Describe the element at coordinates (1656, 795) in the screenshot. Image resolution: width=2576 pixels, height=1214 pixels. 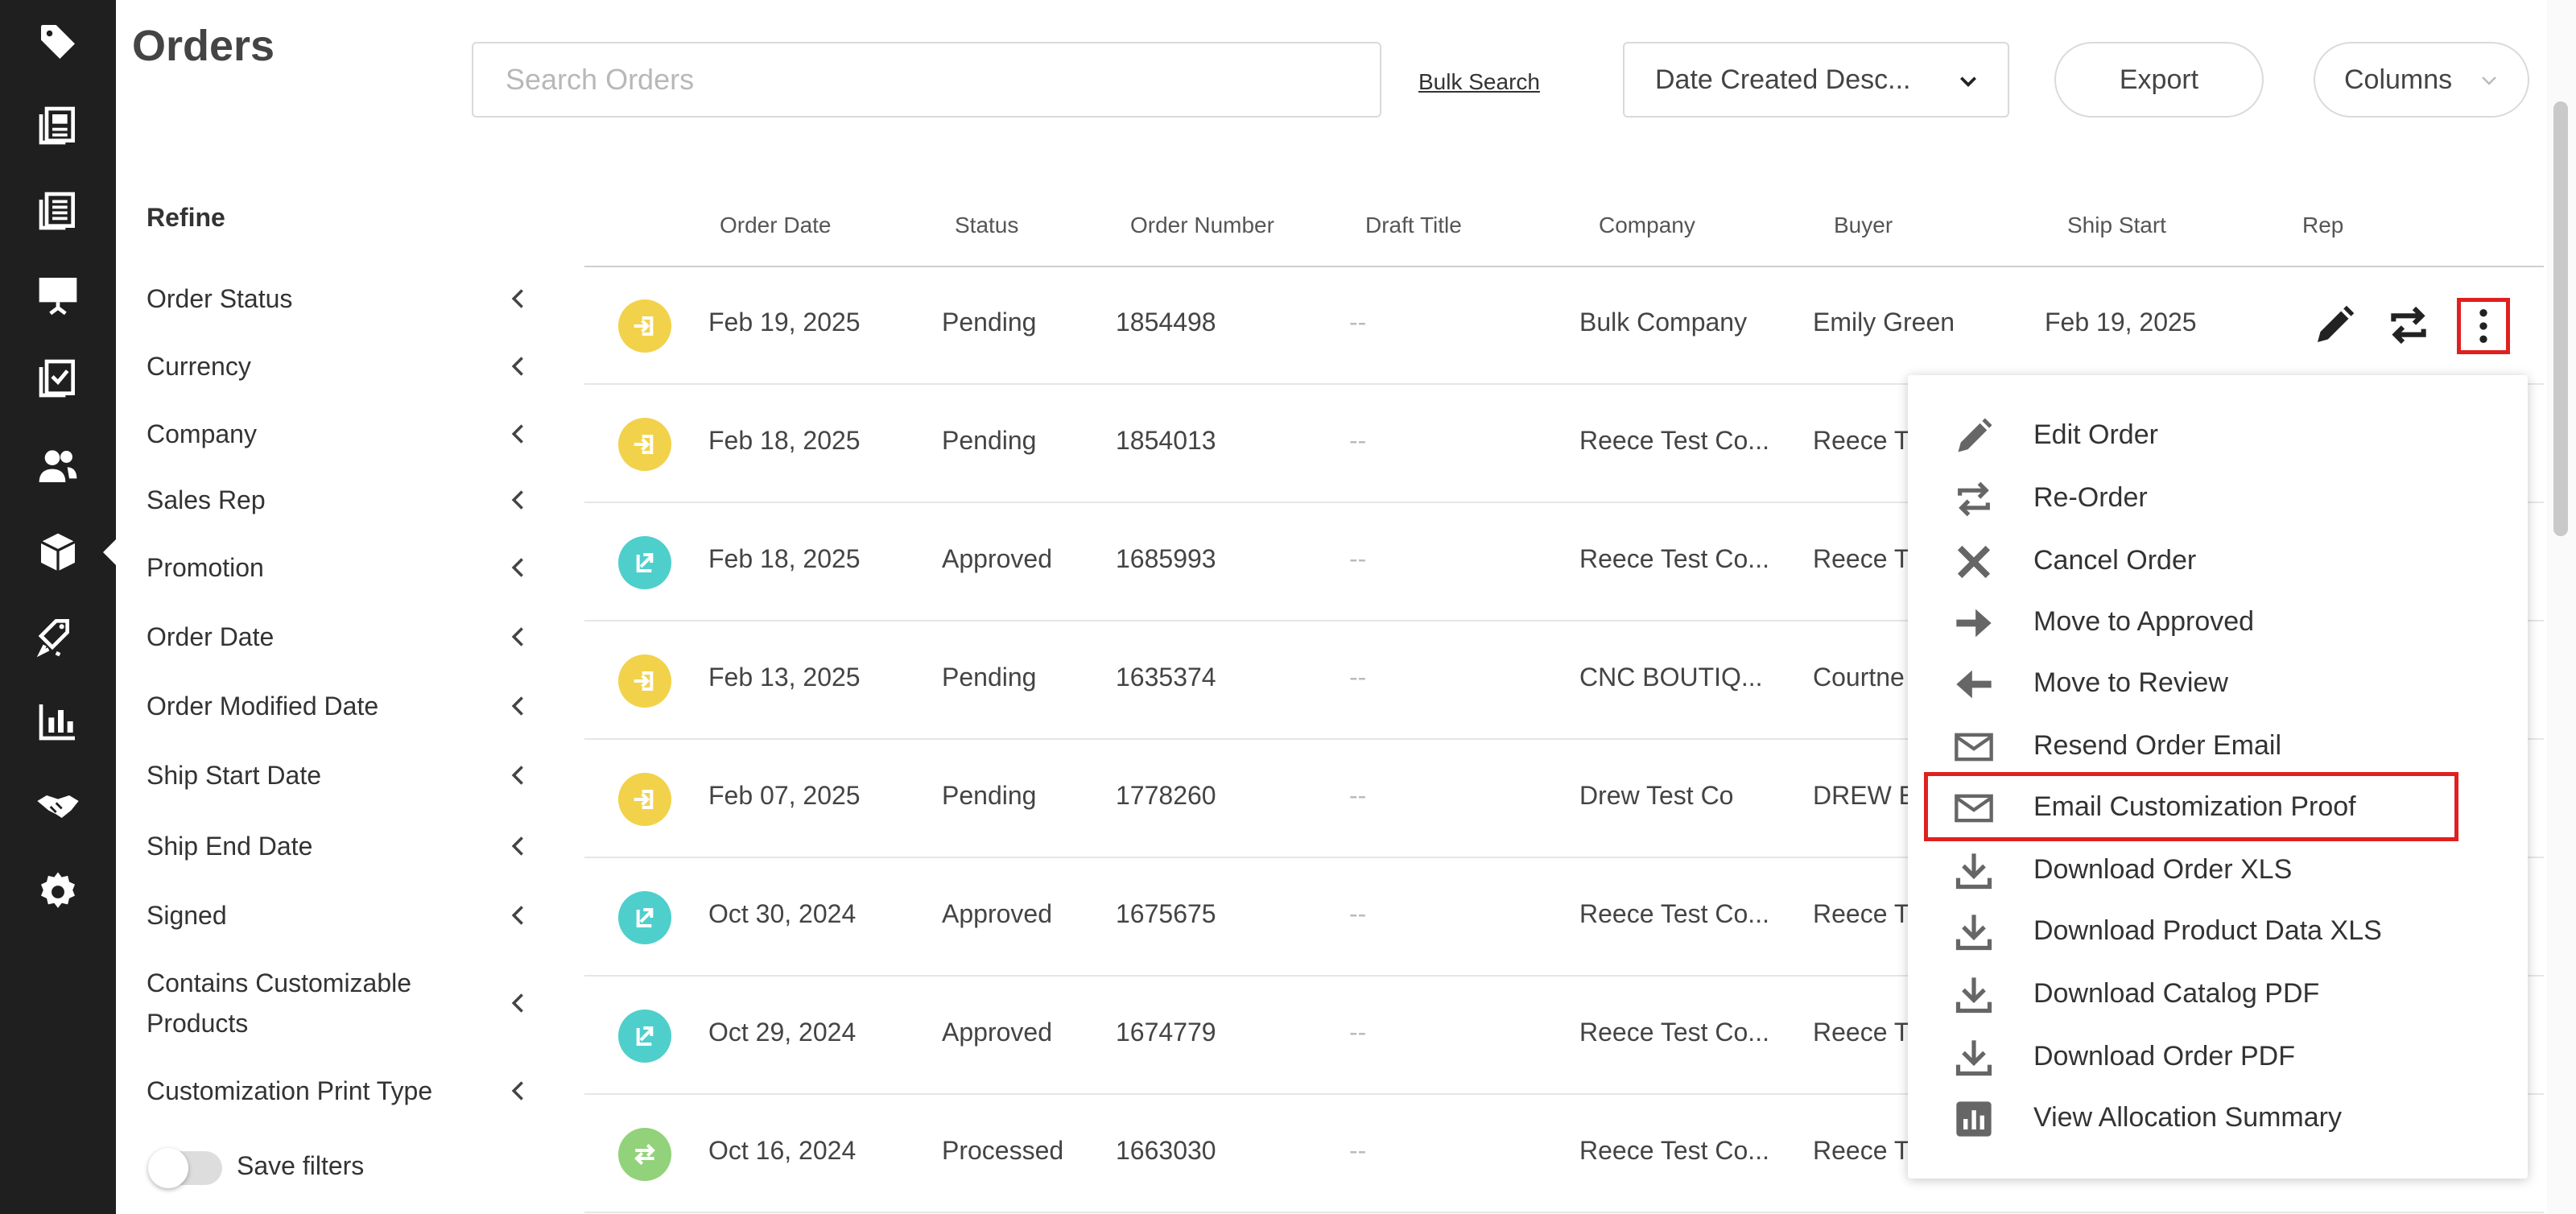
I see `cell-company: Drew Test Co` at that location.